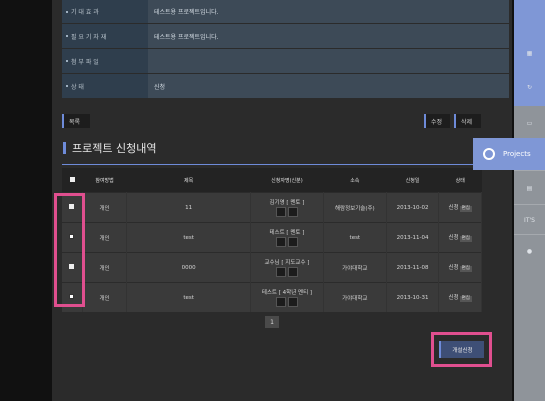  Describe the element at coordinates (467, 121) in the screenshot. I see `delete-button: 삭제` at that location.